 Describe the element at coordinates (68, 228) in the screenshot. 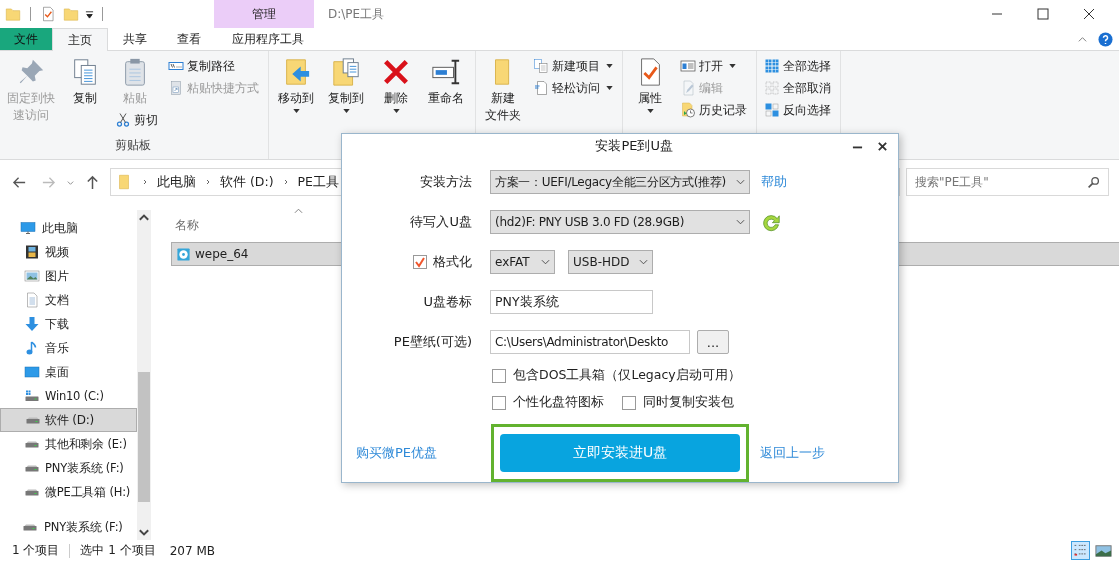

I see `tree-item: 此电脑` at that location.